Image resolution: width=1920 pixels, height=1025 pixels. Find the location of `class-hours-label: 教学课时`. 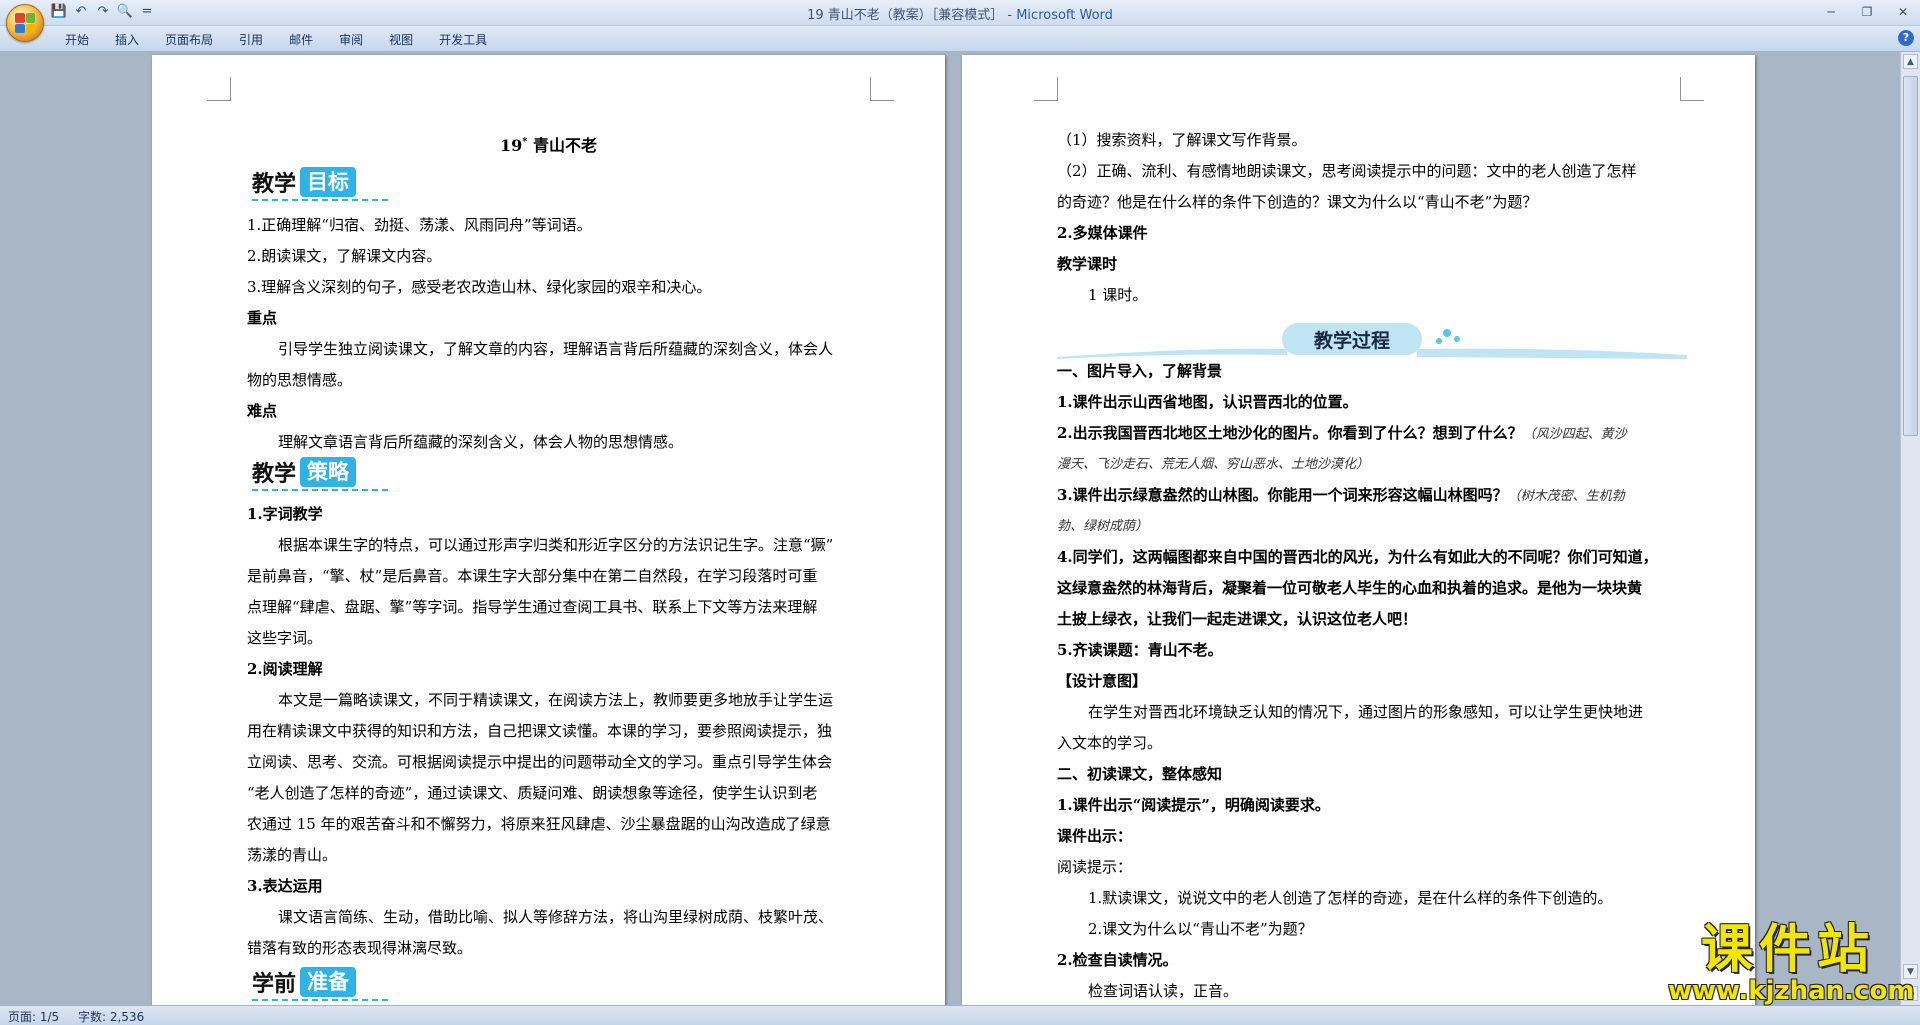

class-hours-label: 教学课时 is located at coordinates (1087, 264).